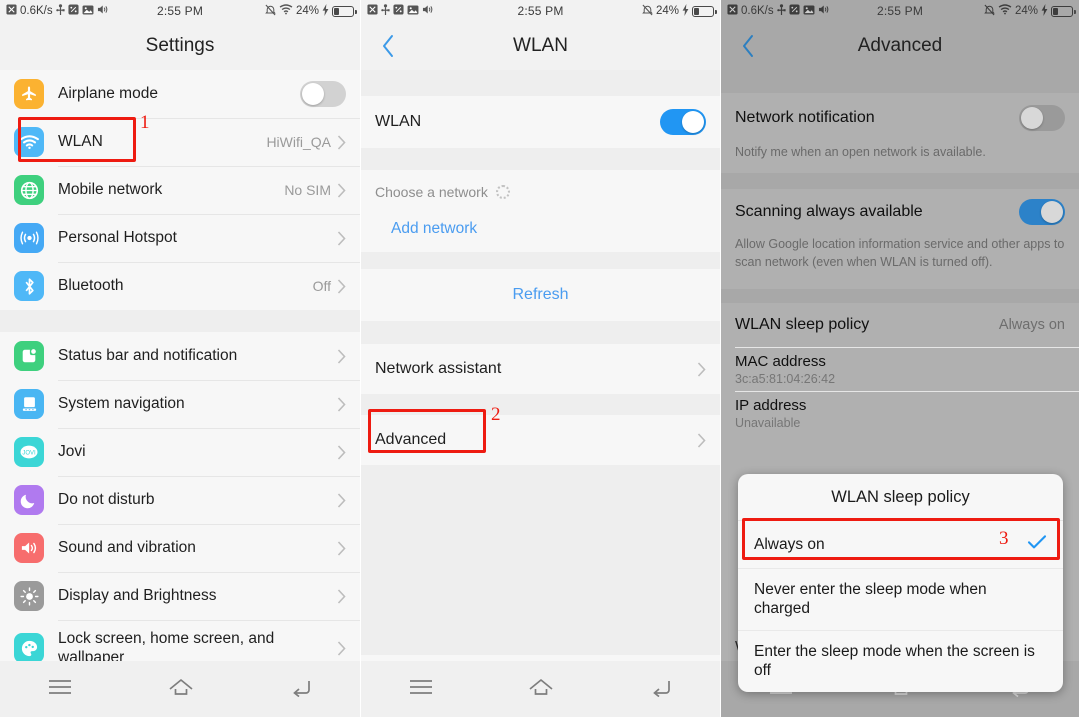 The width and height of the screenshot is (1079, 717). Describe the element at coordinates (110, 190) in the screenshot. I see `settings-row-label: Mobile network` at that location.